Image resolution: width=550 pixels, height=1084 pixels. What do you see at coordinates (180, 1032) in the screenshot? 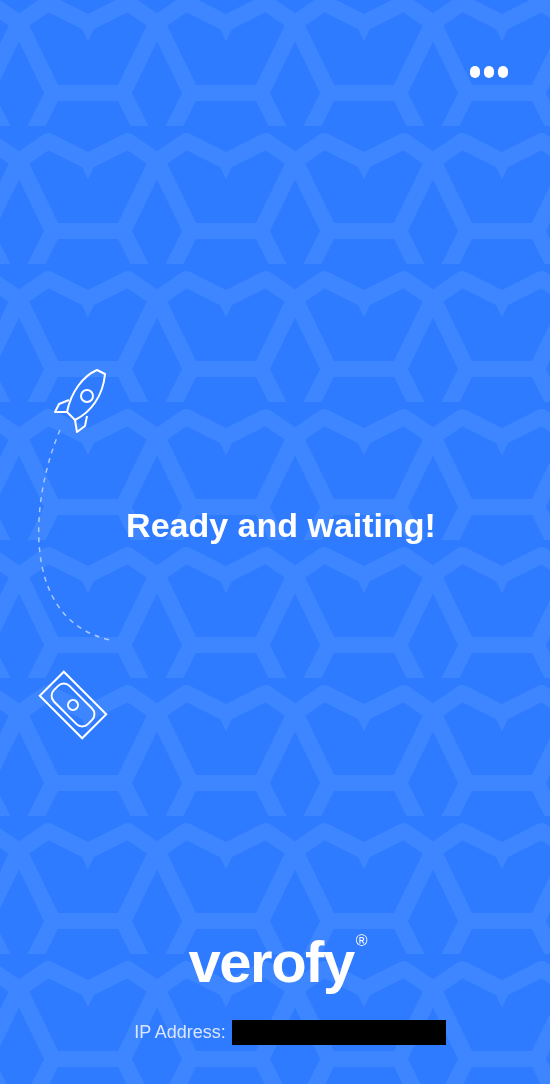
I see `ip-address-label: IP Address:` at bounding box center [180, 1032].